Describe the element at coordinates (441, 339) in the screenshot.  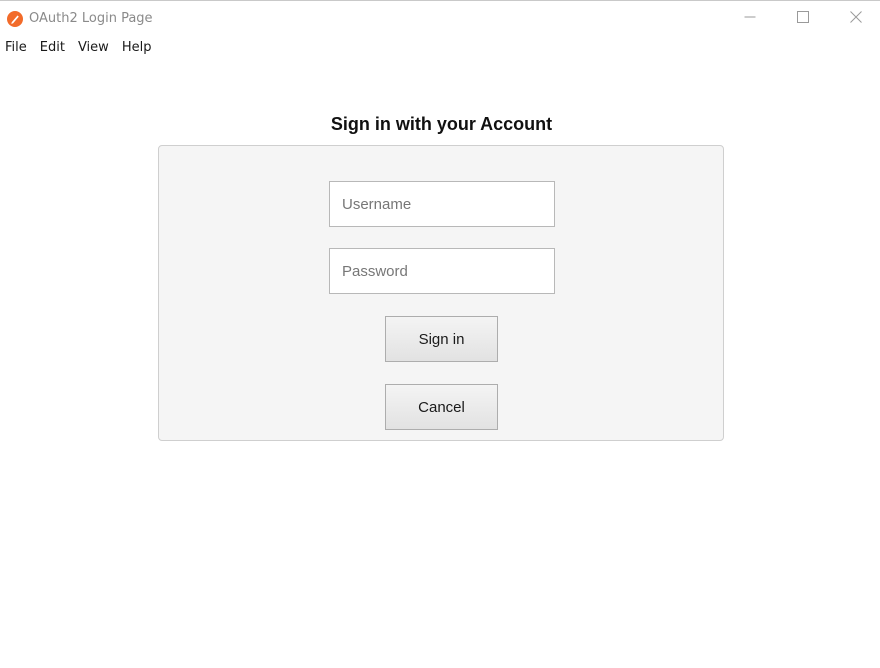
I see `sign-in-button: Sign in` at that location.